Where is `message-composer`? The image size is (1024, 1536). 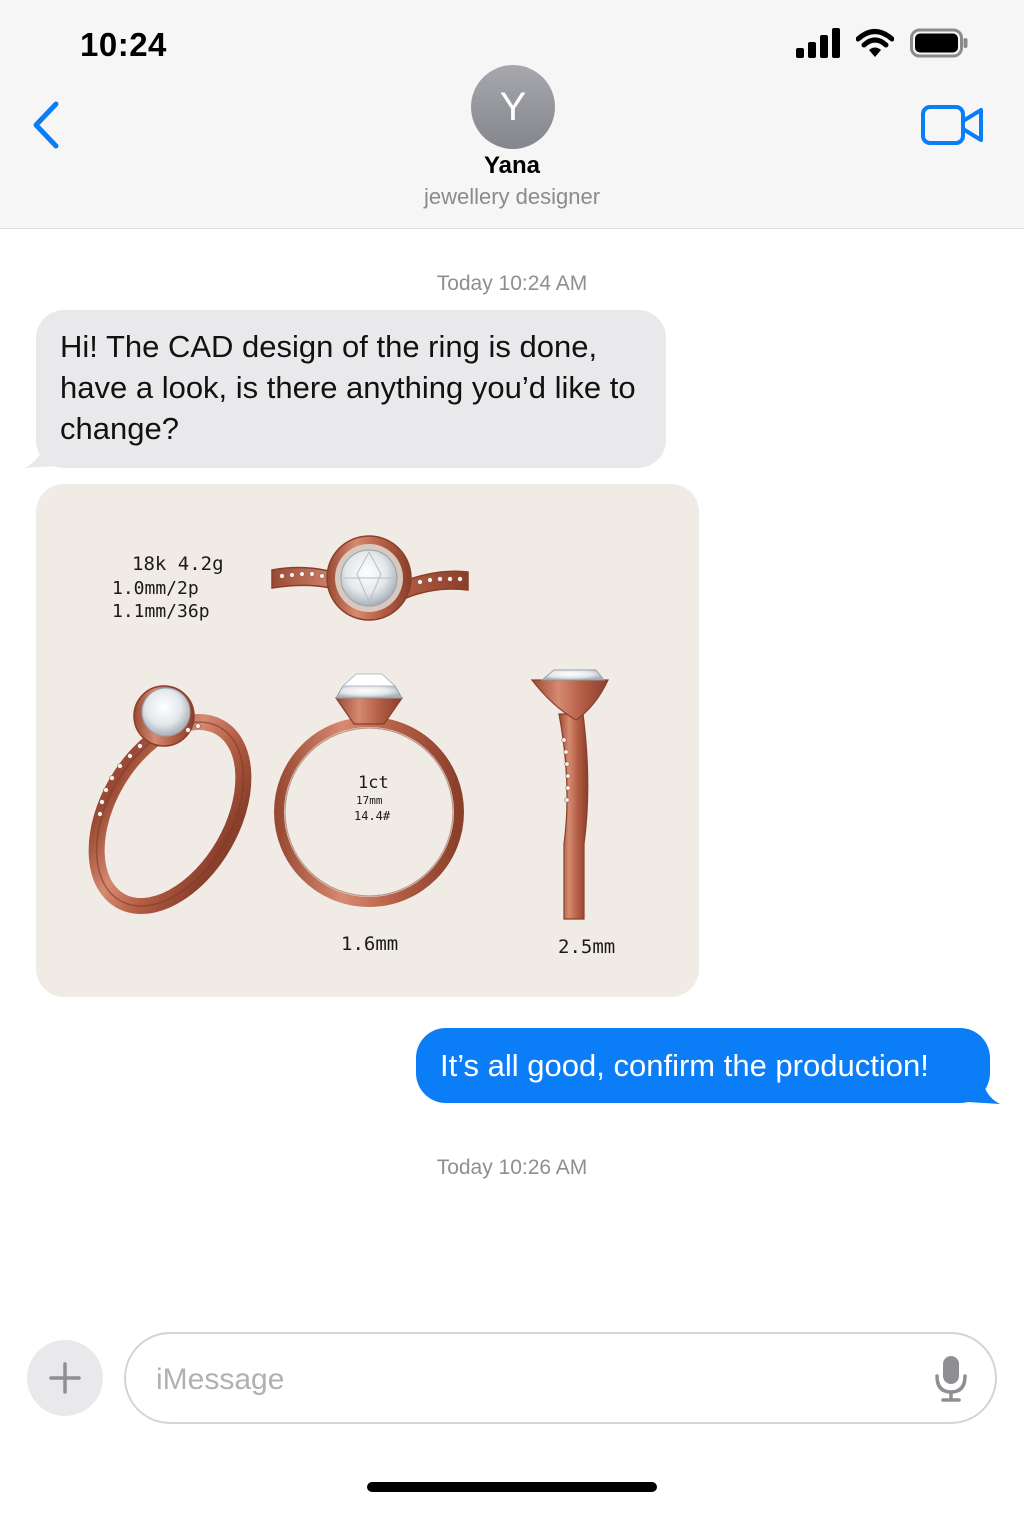 message-composer is located at coordinates (560, 1378).